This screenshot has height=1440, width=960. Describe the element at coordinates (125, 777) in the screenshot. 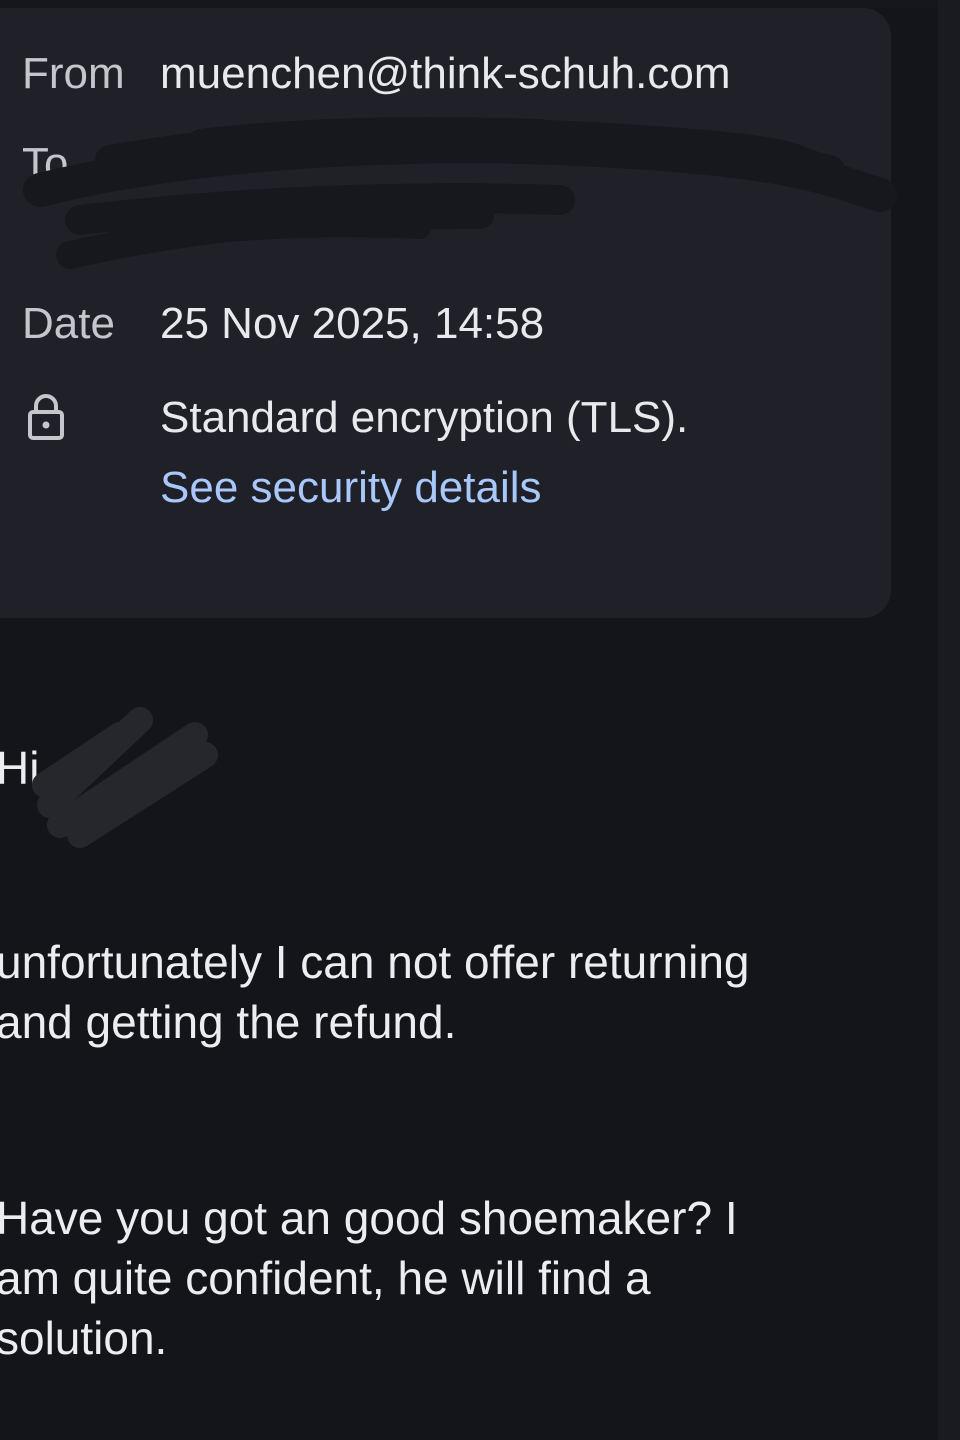

I see `name-redaction-scribble` at that location.